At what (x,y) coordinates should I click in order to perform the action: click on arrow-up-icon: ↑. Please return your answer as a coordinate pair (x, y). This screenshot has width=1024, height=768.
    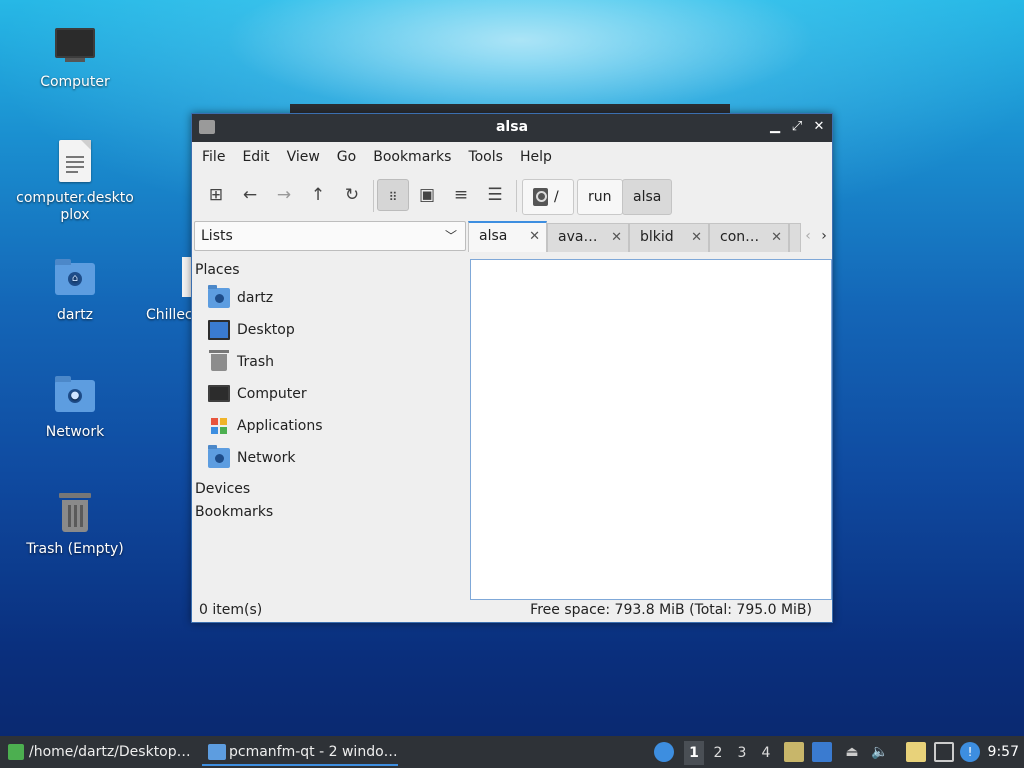
    Looking at the image, I should click on (318, 195).